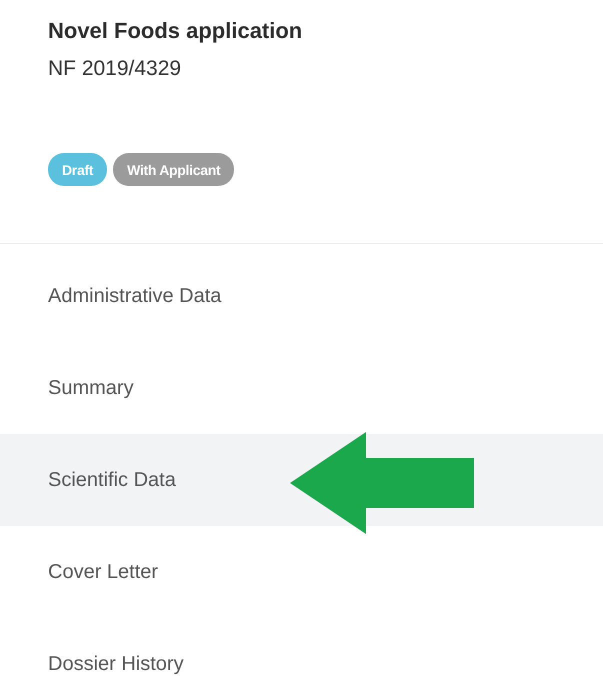 The width and height of the screenshot is (603, 686). What do you see at coordinates (173, 169) in the screenshot?
I see `status-badge: With Applicant` at bounding box center [173, 169].